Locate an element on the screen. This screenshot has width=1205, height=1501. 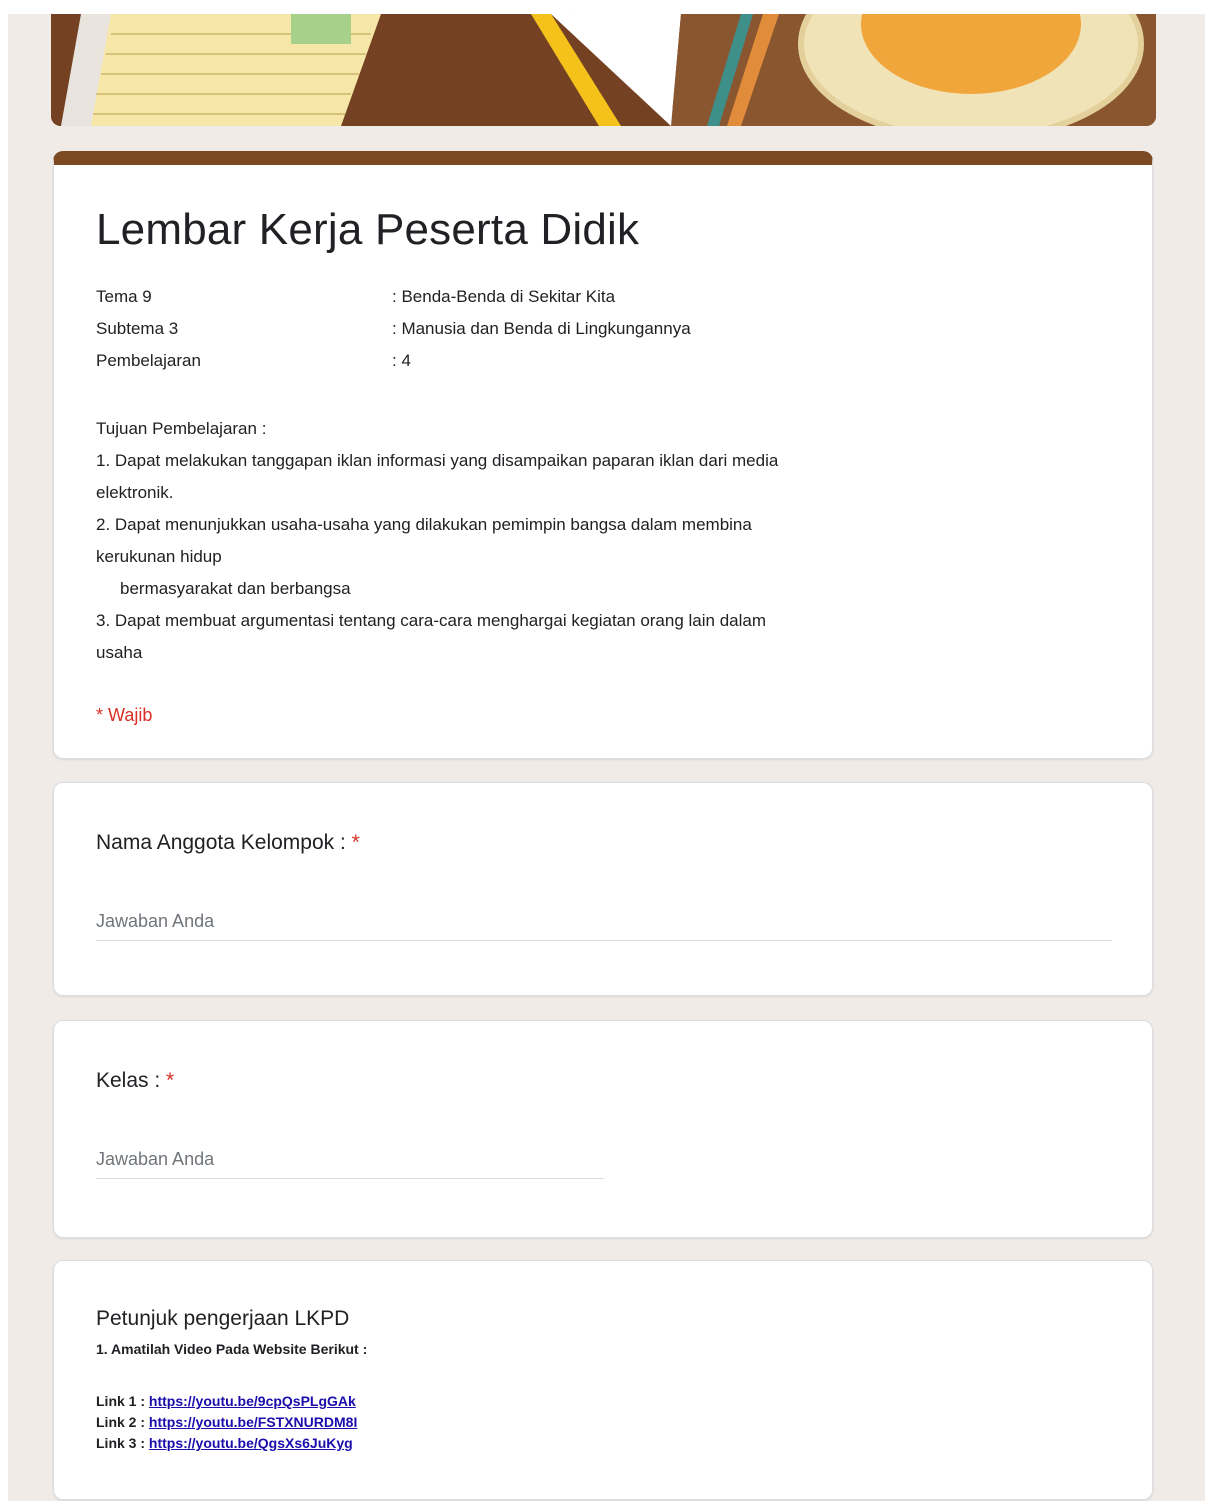
link-row: Link 2 : https://youtu.be/FSTXNURDM8I is located at coordinates (226, 1422).